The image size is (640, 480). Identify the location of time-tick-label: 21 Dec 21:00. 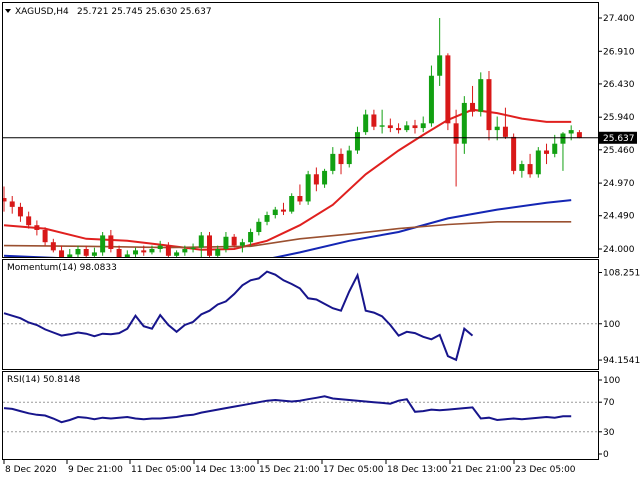
(481, 470).